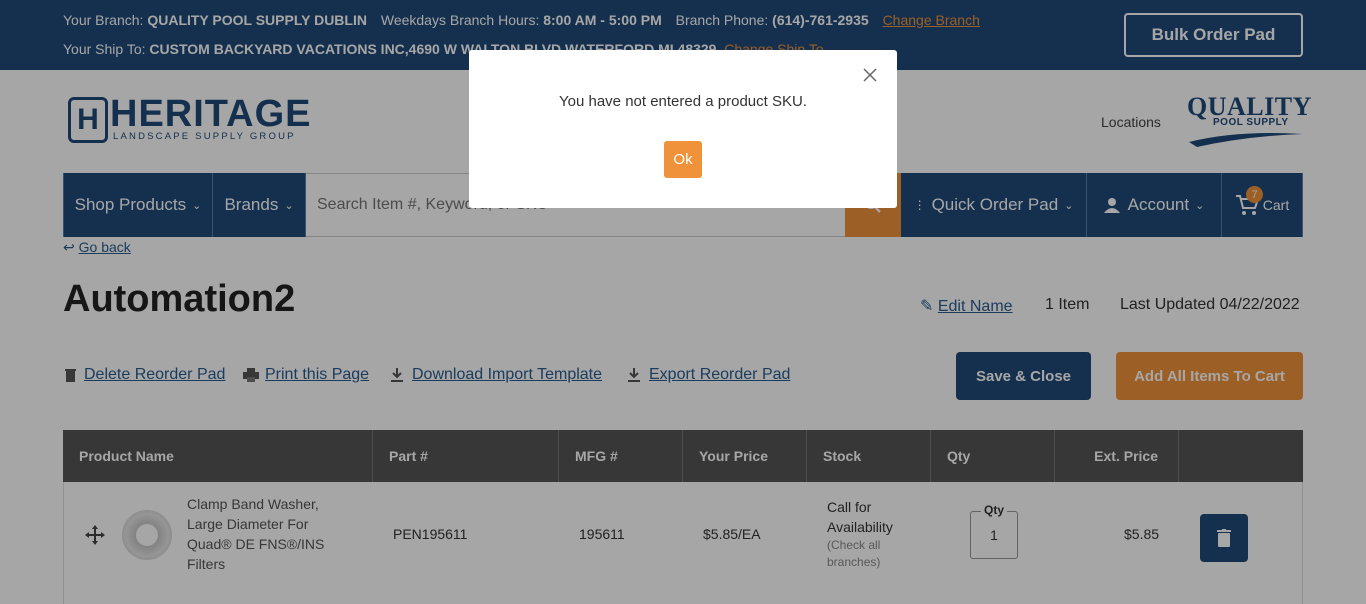  What do you see at coordinates (683, 129) in the screenshot?
I see `alert-dialog: You have not entered a product SKU. Ok` at bounding box center [683, 129].